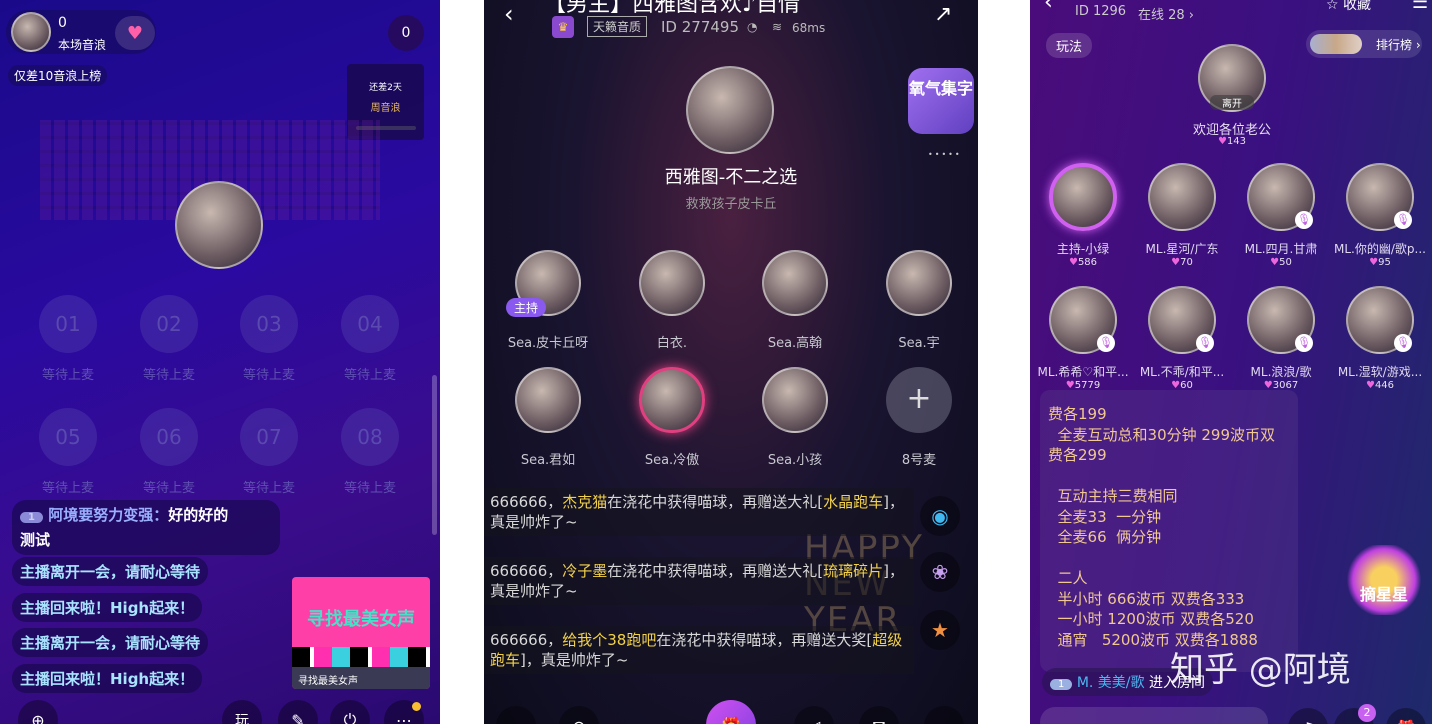 The height and width of the screenshot is (724, 1432). What do you see at coordinates (795, 460) in the screenshot?
I see `seat-name: Sea.小孩` at bounding box center [795, 460].